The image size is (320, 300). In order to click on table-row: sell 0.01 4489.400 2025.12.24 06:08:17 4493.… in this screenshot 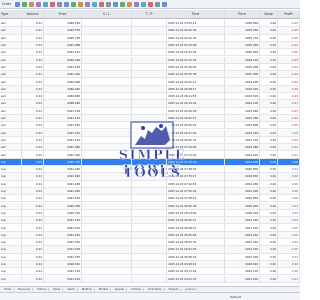, I will do `click(150, 89)`.